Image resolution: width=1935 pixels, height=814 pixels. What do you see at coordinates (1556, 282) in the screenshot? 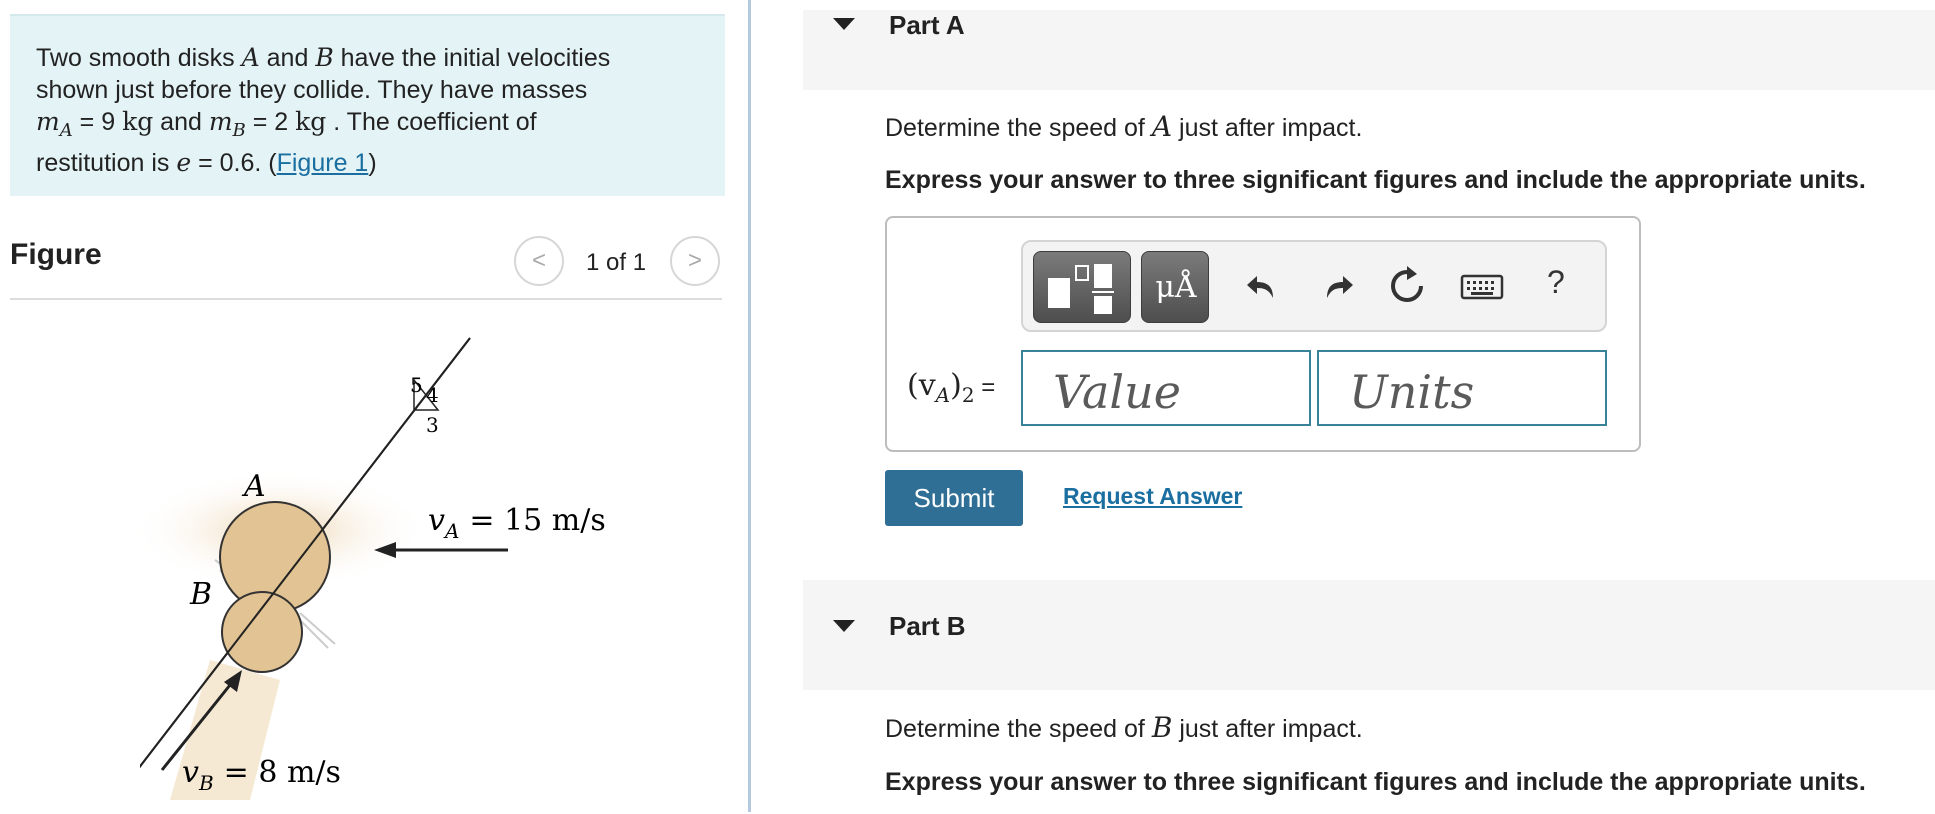
I see `help-button: ?` at bounding box center [1556, 282].